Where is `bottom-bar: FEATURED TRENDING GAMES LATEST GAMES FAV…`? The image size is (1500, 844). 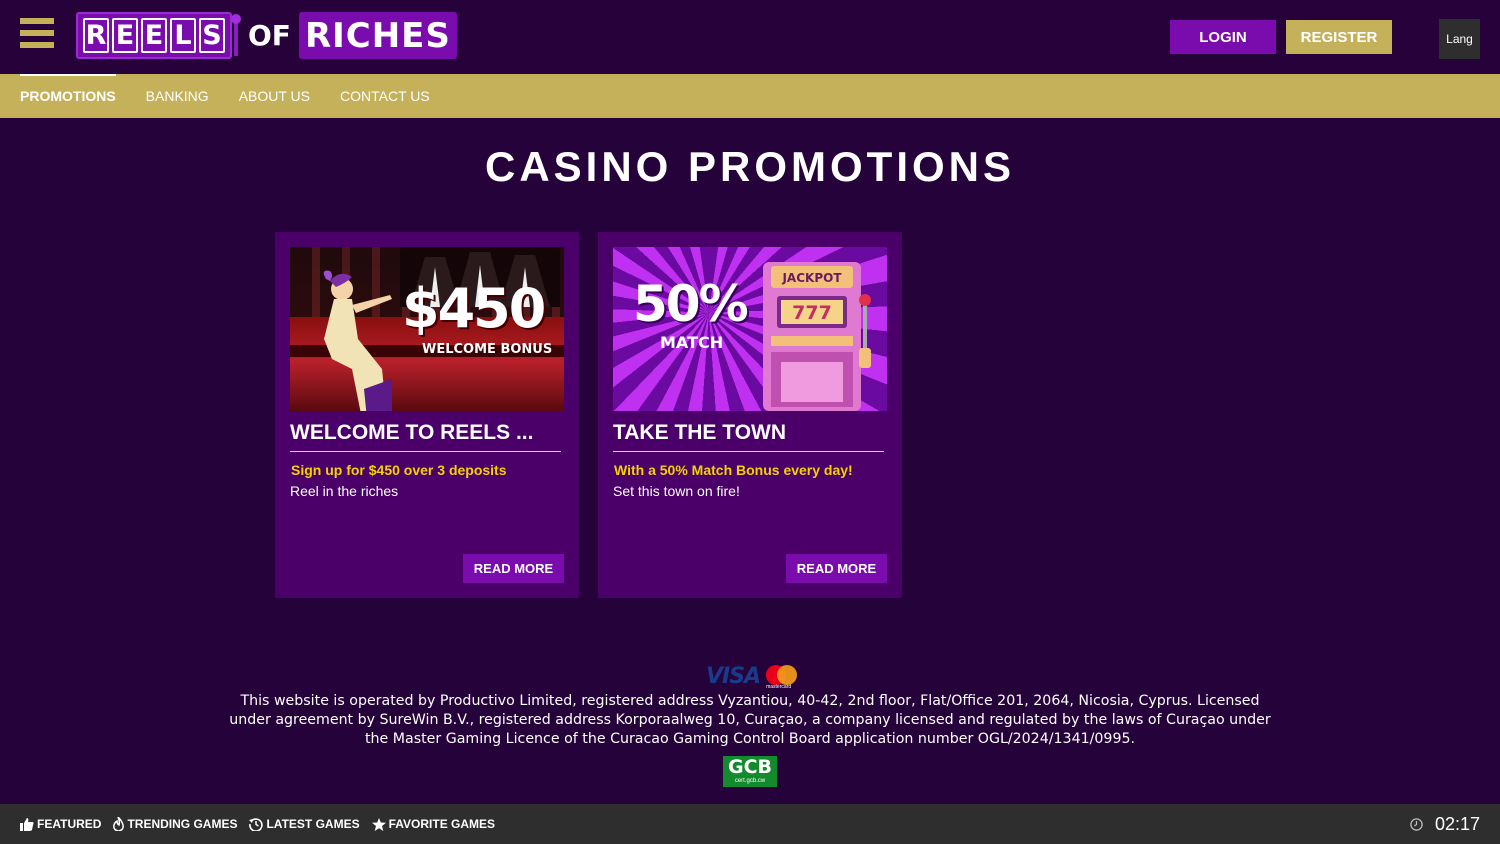
bottom-bar: FEATURED TRENDING GAMES LATEST GAMES FAV… is located at coordinates (750, 824).